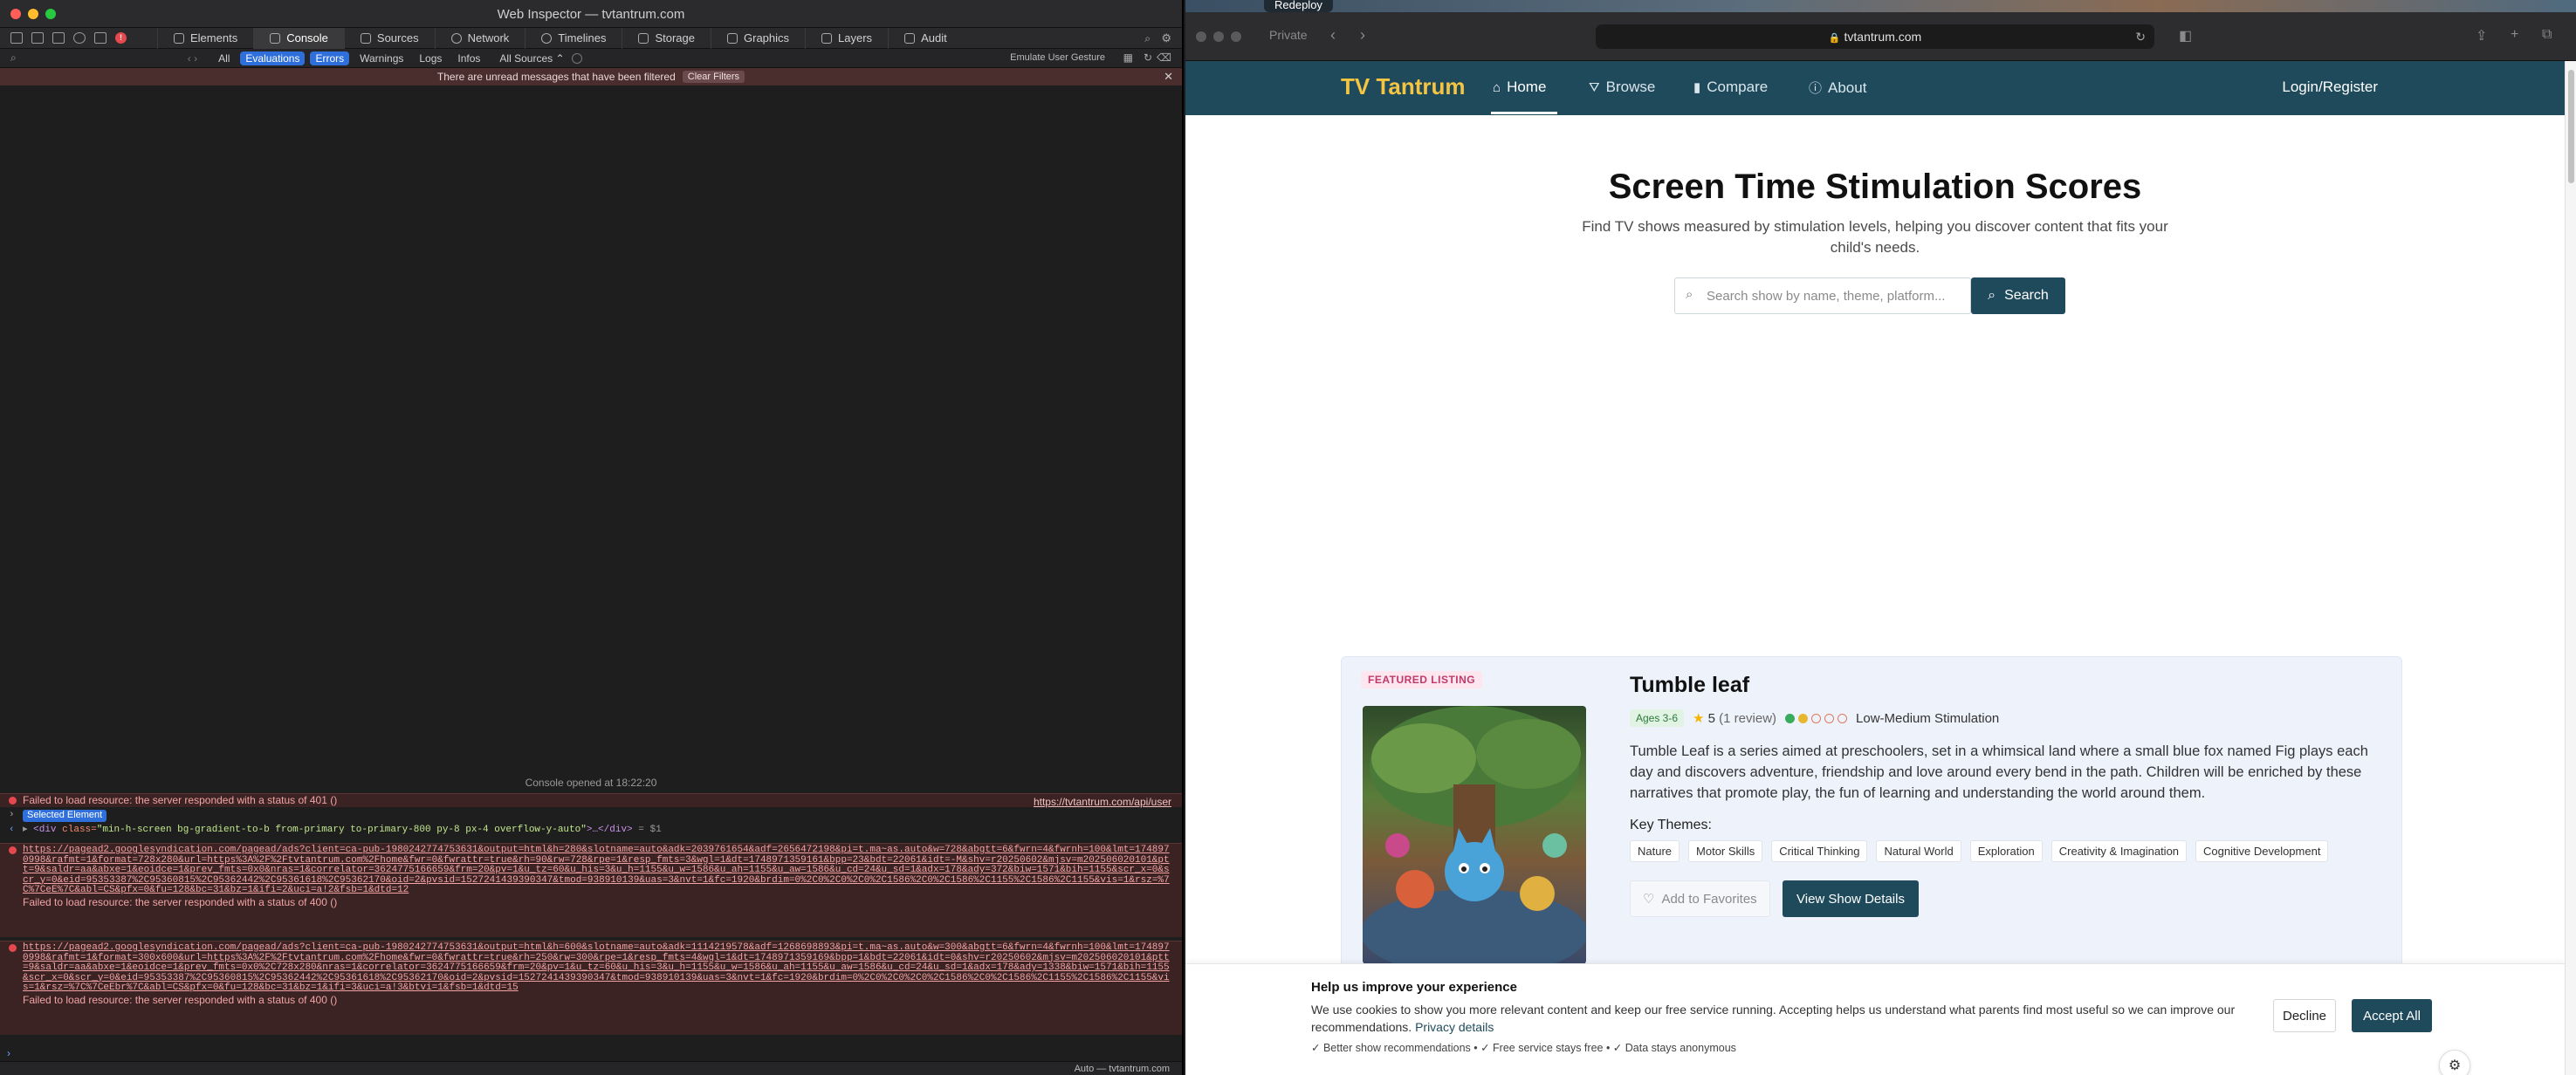 This screenshot has width=2576, height=1075. Describe the element at coordinates (574, 38) in the screenshot. I see `tab-timelines: Timelines` at that location.